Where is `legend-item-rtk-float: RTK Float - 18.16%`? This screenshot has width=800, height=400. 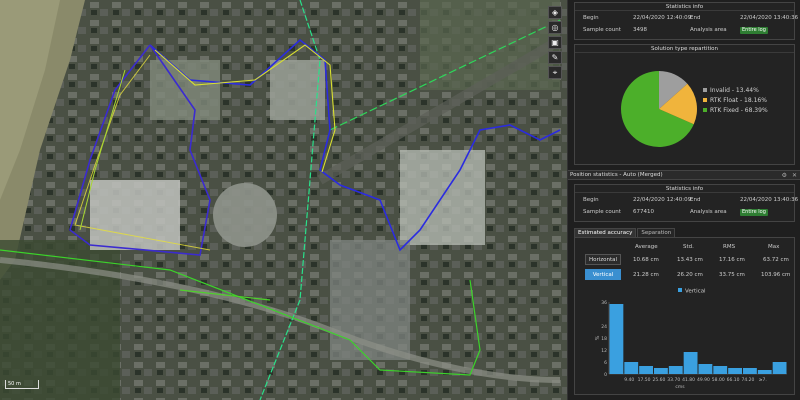
legend-item-rtk-float: RTK Float - 18.16% is located at coordinates (735, 102).